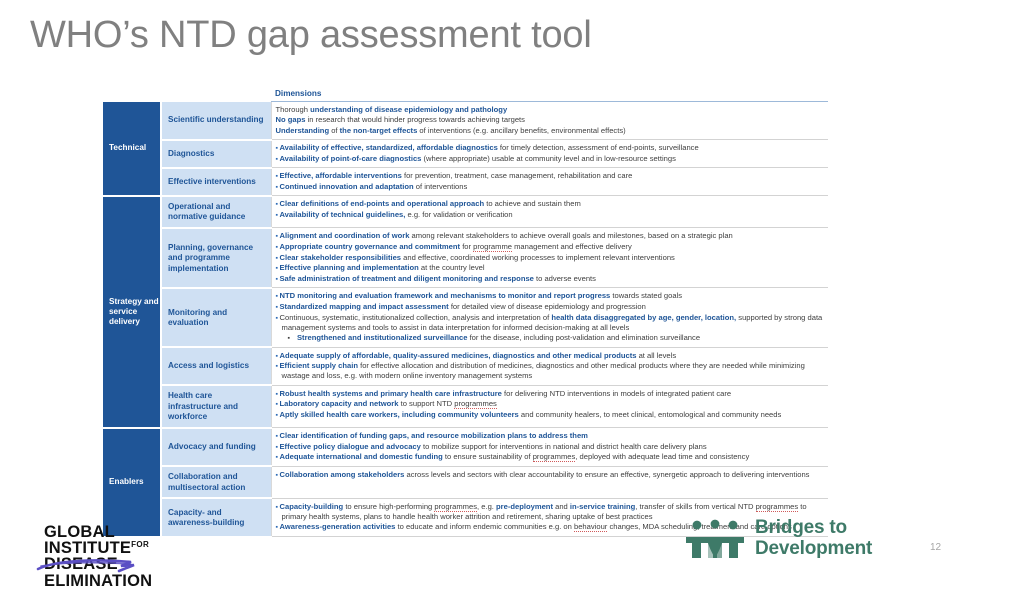 Image resolution: width=1024 pixels, height=590 pixels. Describe the element at coordinates (216, 121) in the screenshot. I see `dimension-name-cell: Scientific understanding` at that location.